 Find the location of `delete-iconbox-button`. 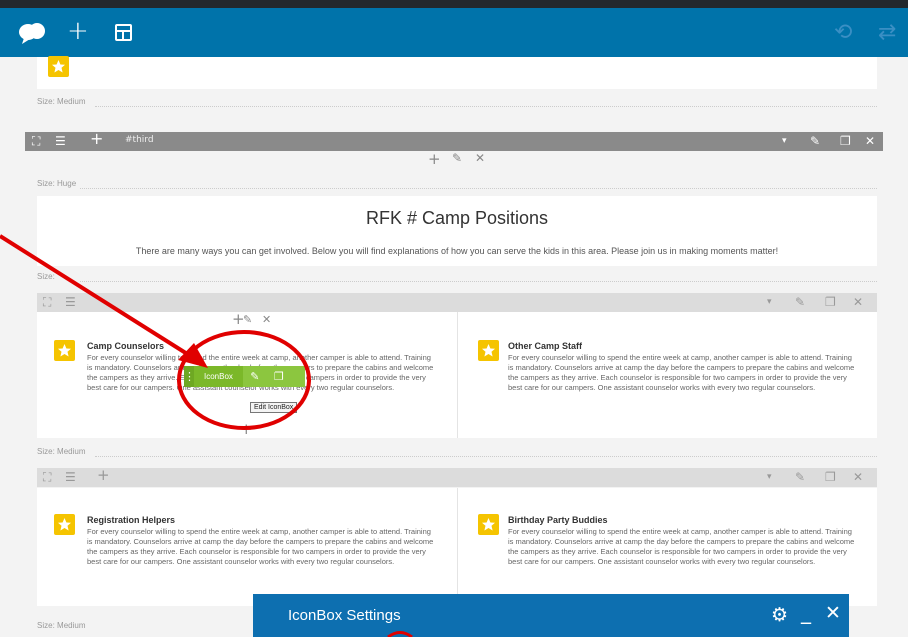

delete-iconbox-button is located at coordinates (297, 376).